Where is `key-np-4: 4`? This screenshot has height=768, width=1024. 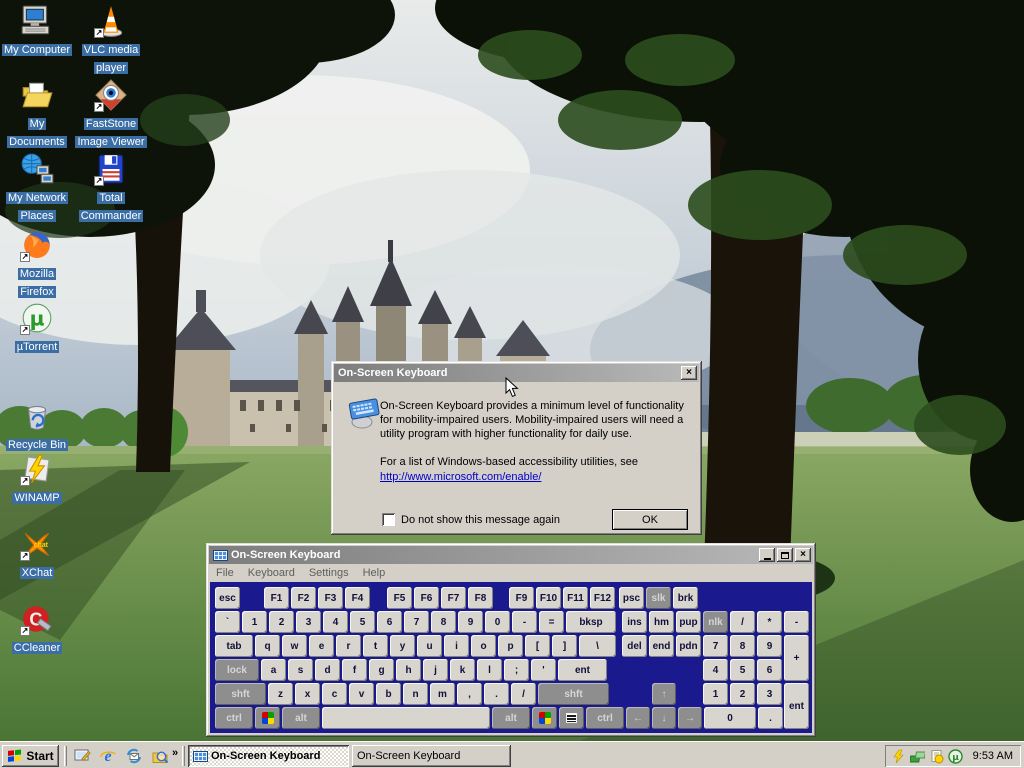
key-np-4: 4 is located at coordinates (715, 670).